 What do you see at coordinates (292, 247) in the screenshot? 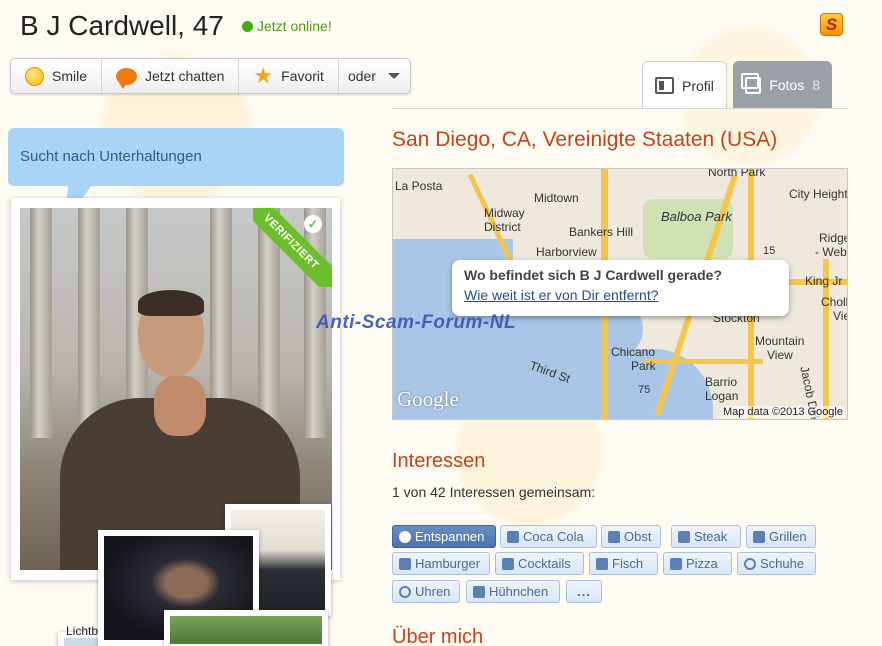
I see `verified-badge: VERIFIZIERT ✓` at bounding box center [292, 247].